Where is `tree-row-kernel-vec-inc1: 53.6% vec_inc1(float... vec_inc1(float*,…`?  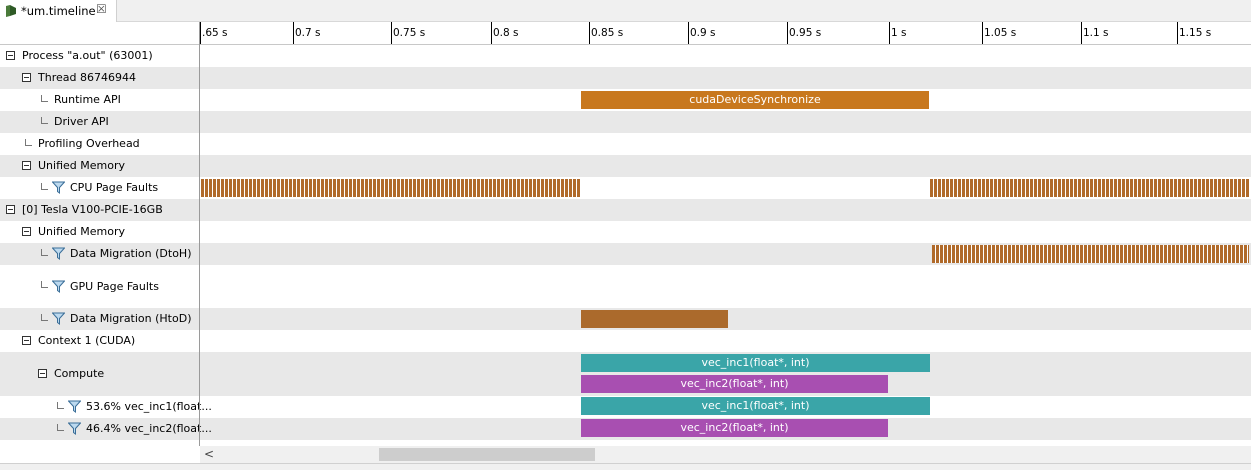 tree-row-kernel-vec-inc1: 53.6% vec_inc1(float... vec_inc1(float*,… is located at coordinates (625, 407).